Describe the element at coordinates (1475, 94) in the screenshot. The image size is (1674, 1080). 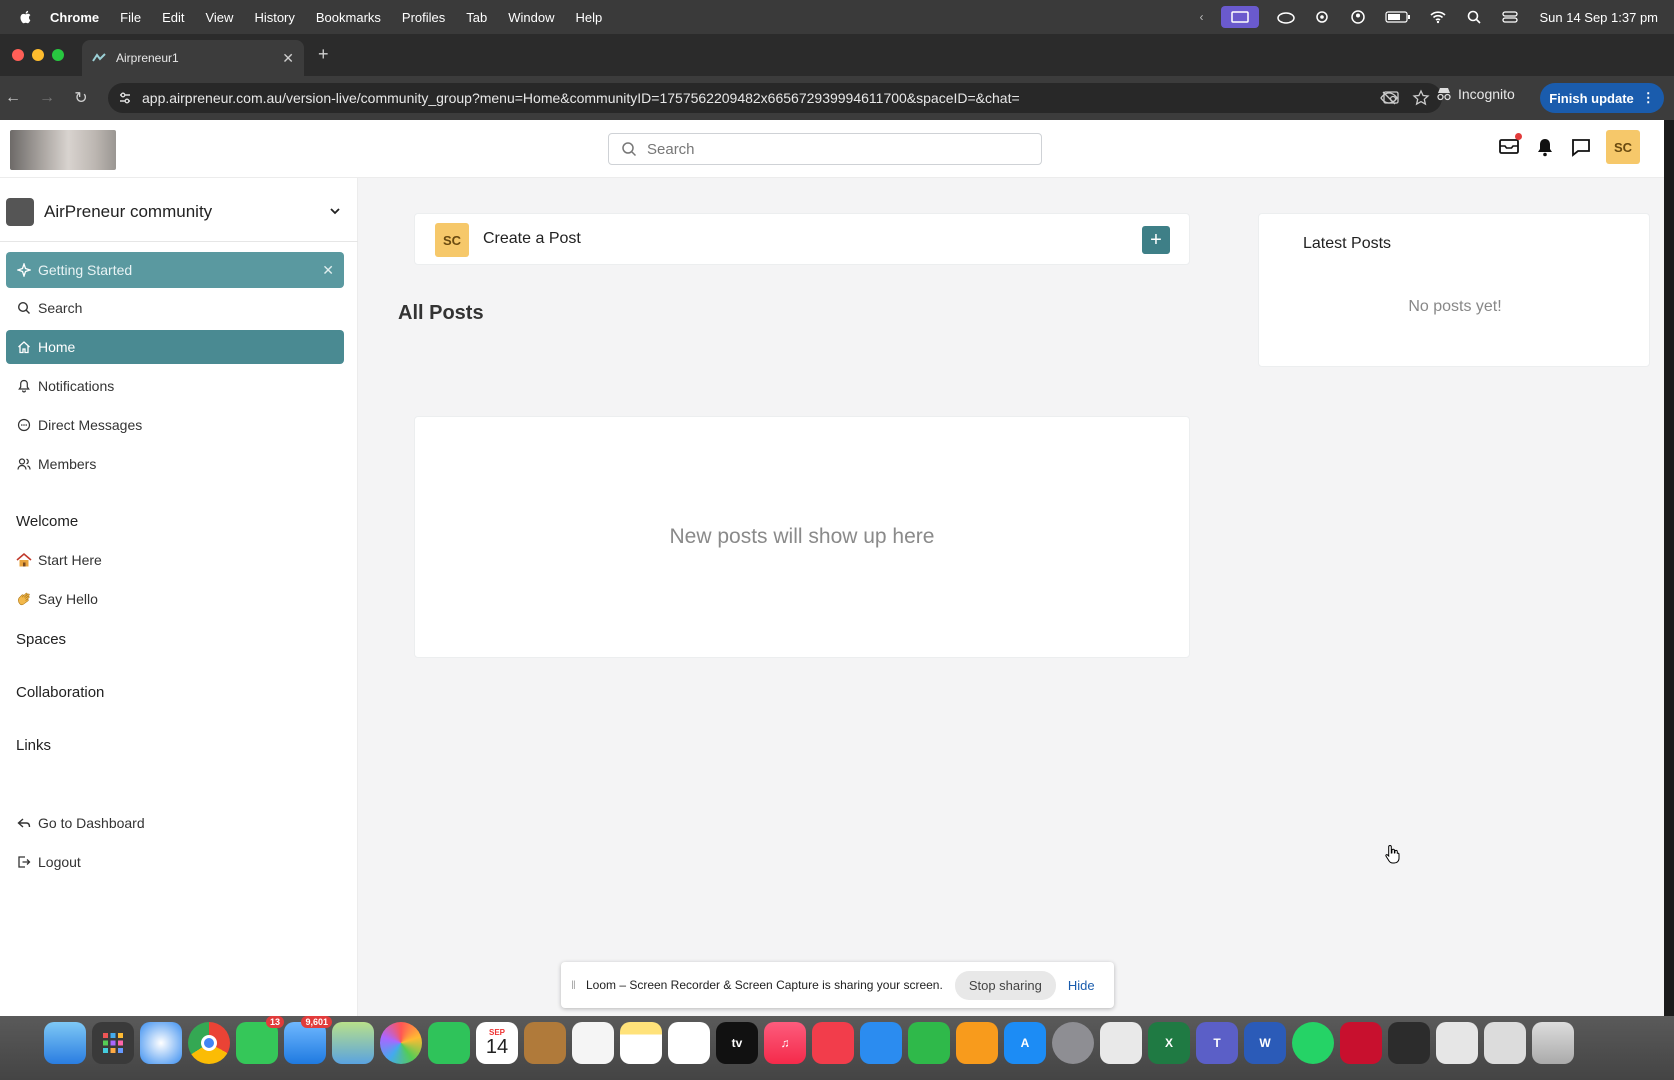
I see `incognito-indicator: Incognito` at that location.